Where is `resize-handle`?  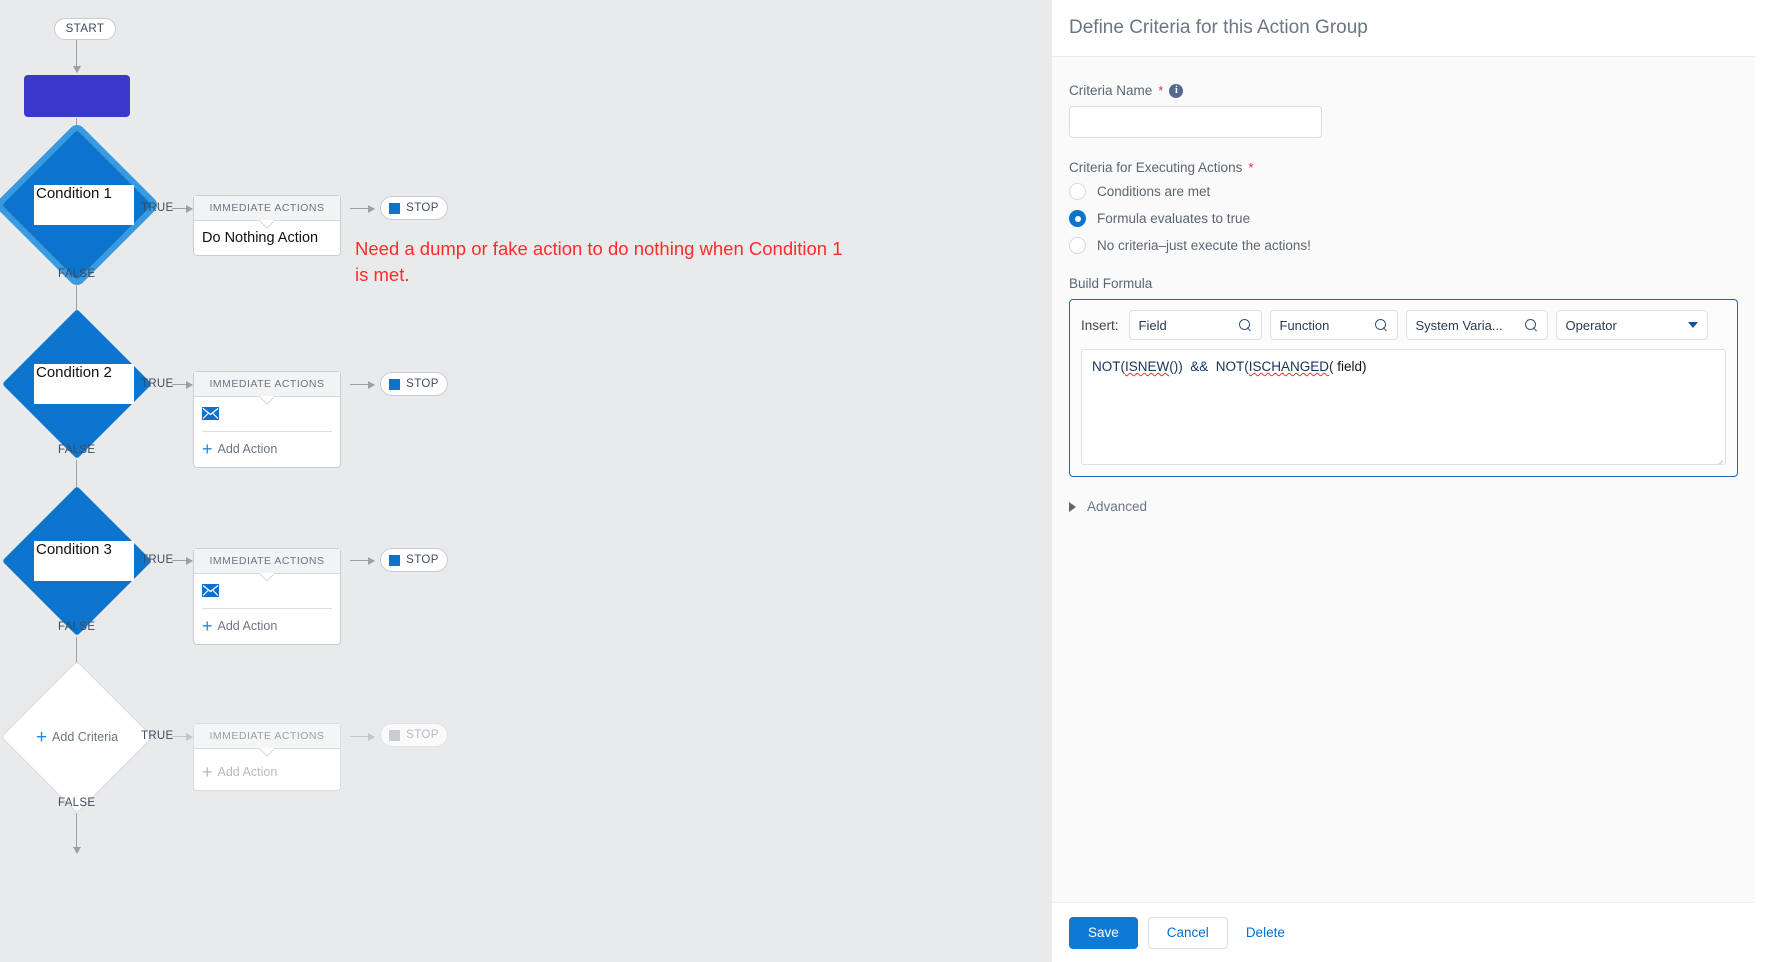
resize-handle is located at coordinates (1718, 458).